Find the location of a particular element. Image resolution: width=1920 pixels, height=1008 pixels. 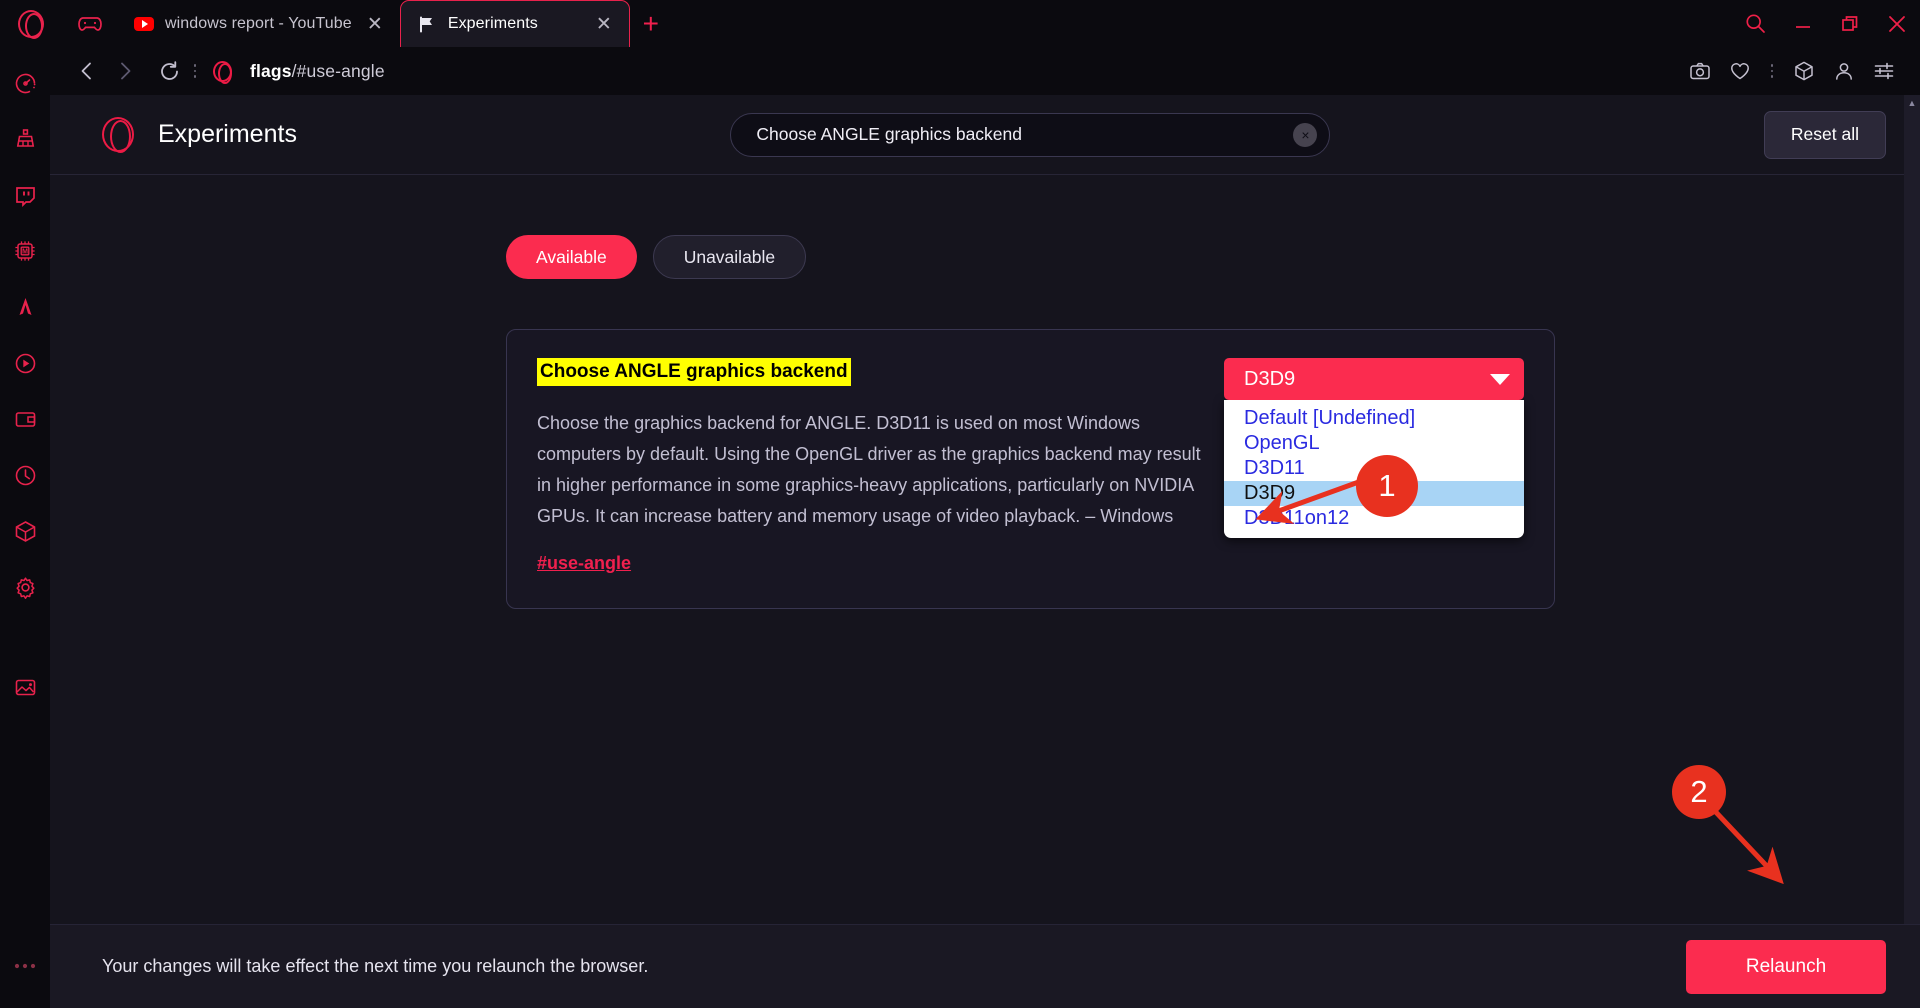

tab-available: Available is located at coordinates (571, 257).